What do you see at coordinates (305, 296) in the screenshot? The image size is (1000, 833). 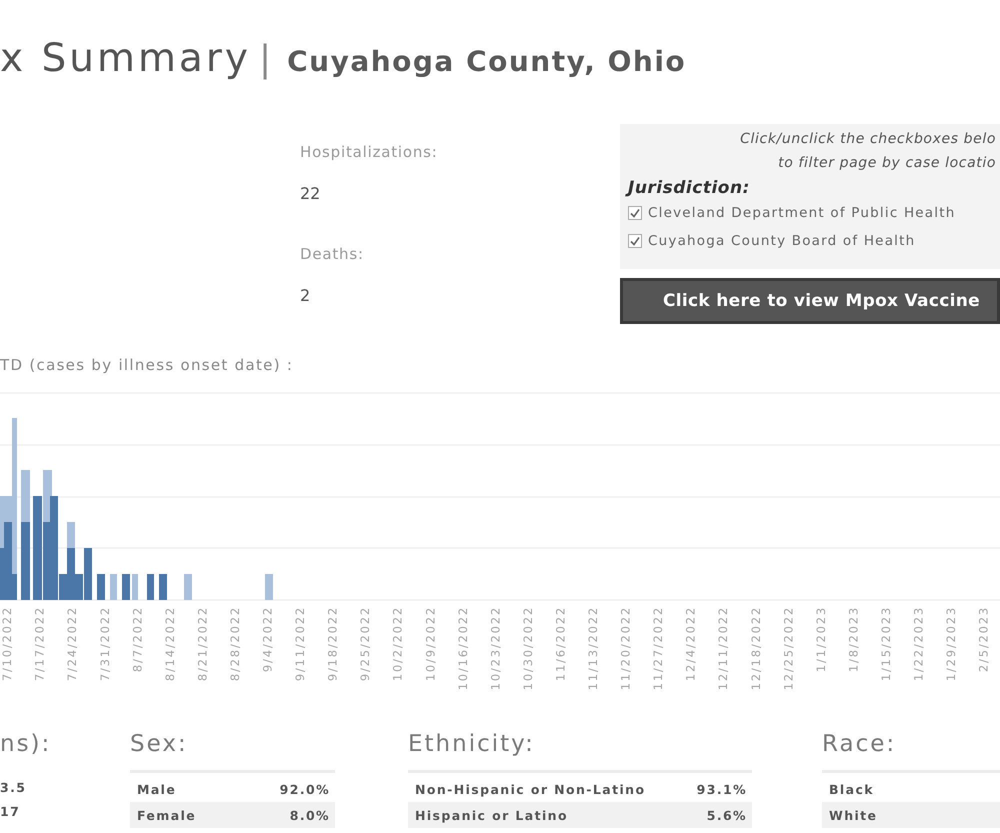 I see `stat-value: 2` at bounding box center [305, 296].